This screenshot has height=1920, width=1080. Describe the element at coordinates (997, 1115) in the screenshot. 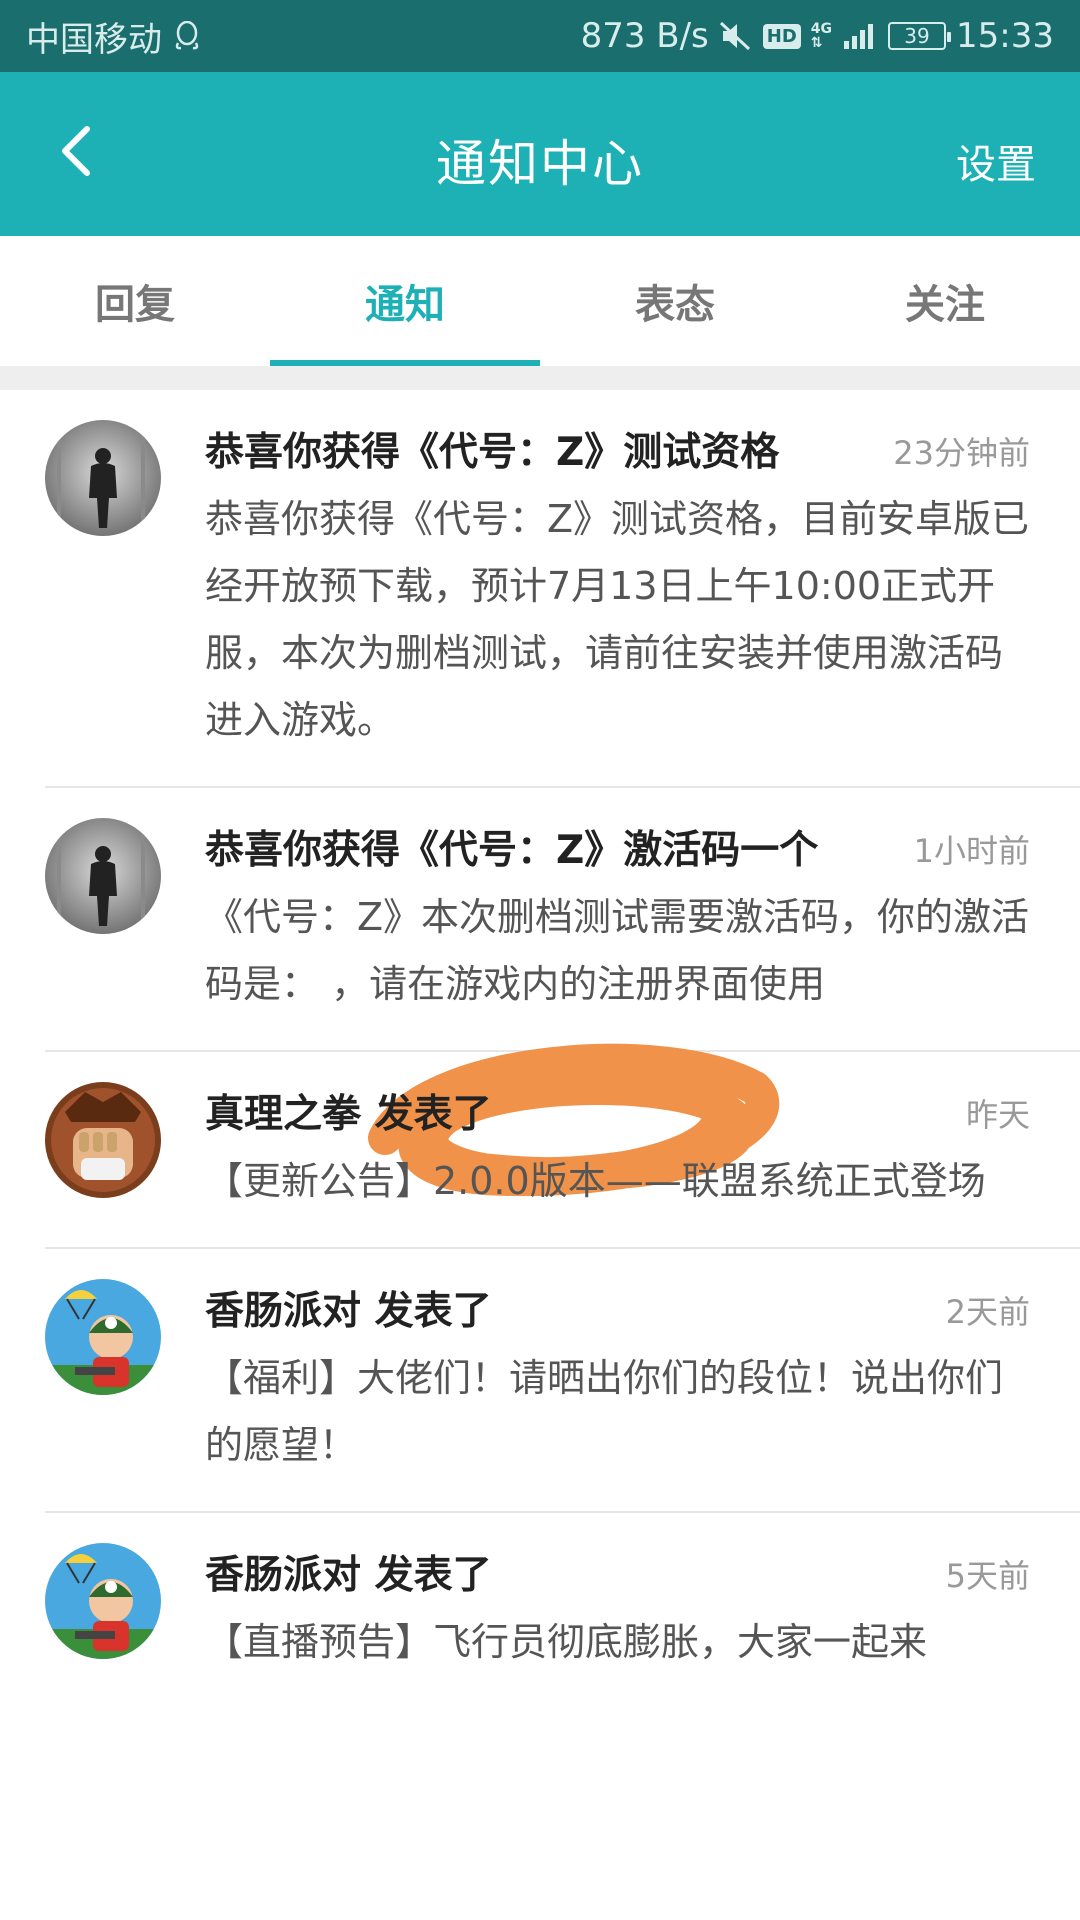

I see `notification-time: 昨天` at that location.